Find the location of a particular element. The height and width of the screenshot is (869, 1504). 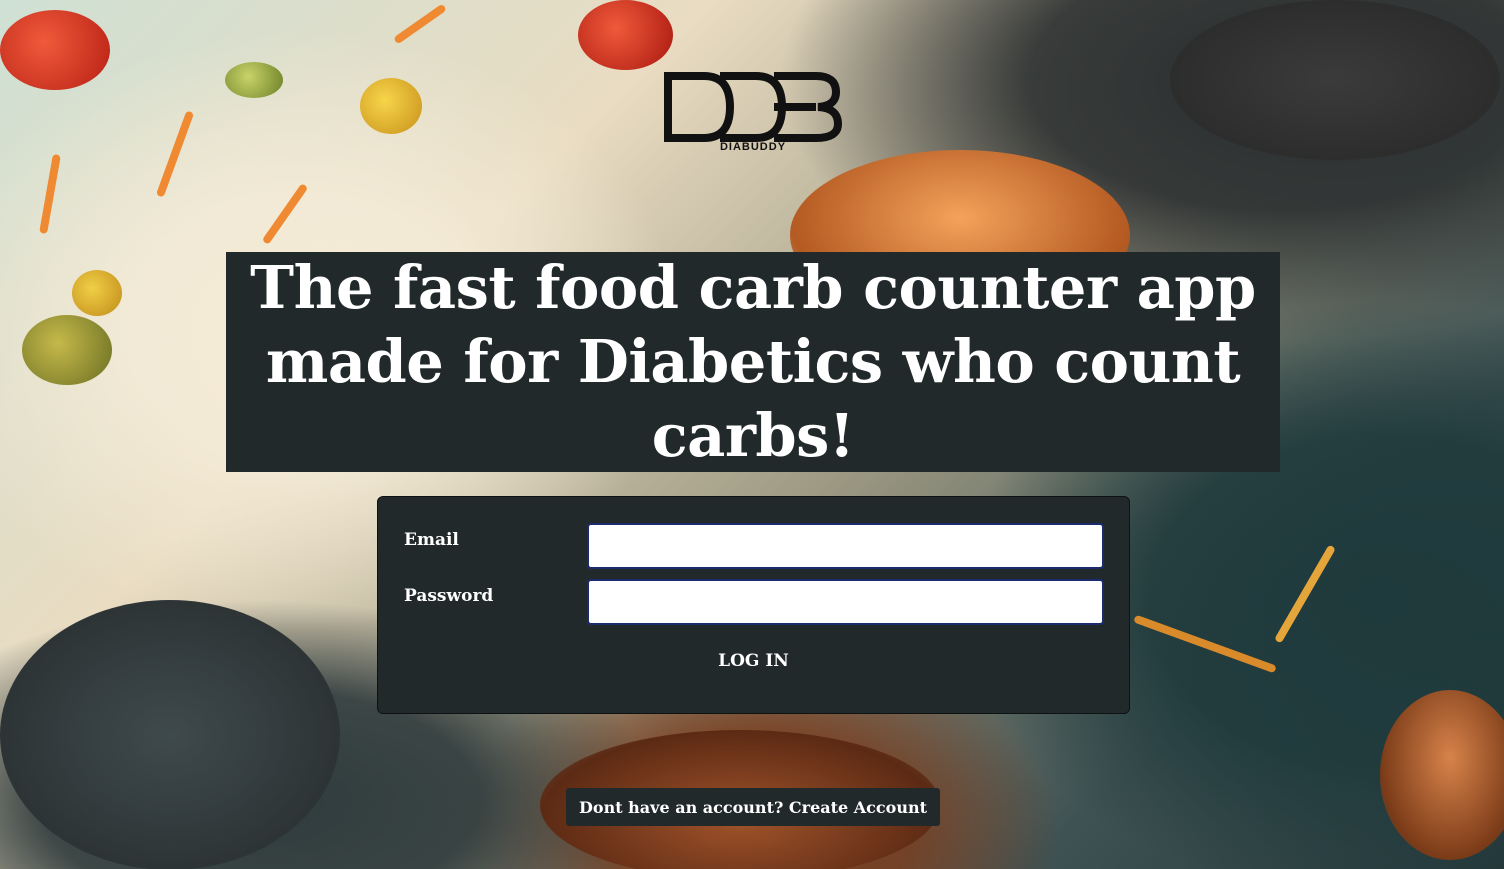

olive-shape is located at coordinates (254, 80).